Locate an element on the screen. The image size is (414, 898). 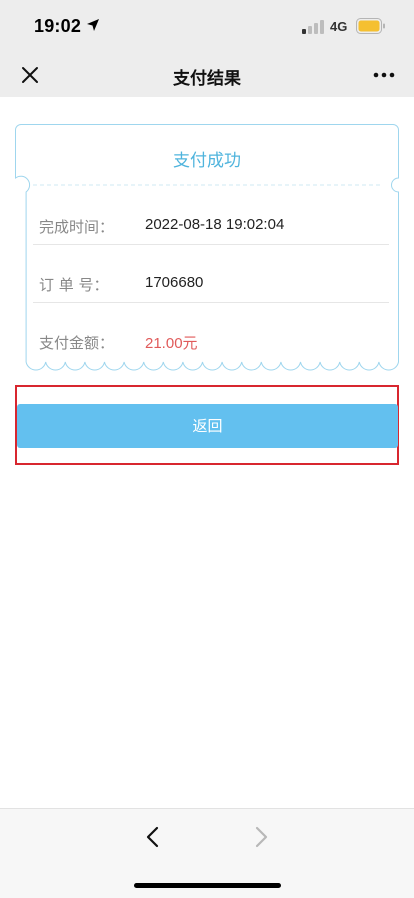
completion-time-row: 完成时间： 2022-08-18 19:02:04 is located at coordinates (212, 225).